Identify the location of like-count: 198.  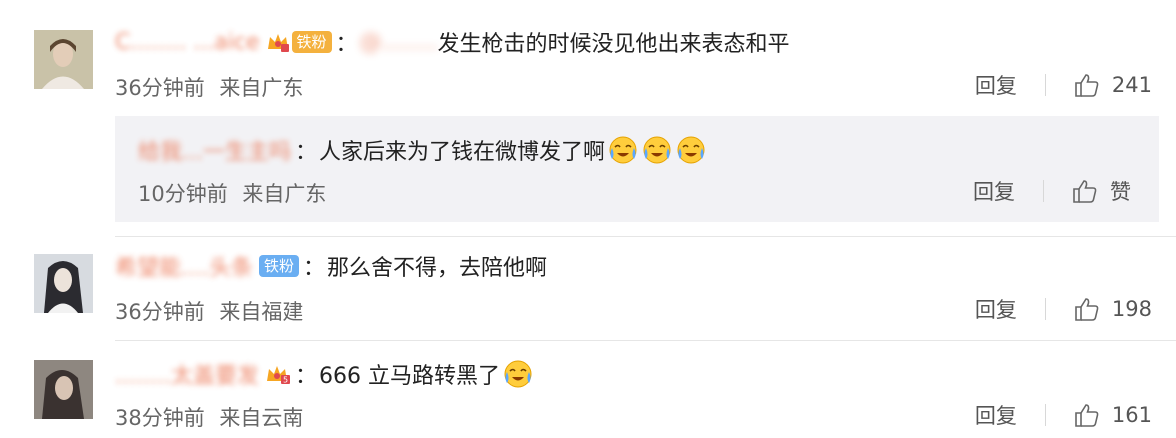
(1131, 309).